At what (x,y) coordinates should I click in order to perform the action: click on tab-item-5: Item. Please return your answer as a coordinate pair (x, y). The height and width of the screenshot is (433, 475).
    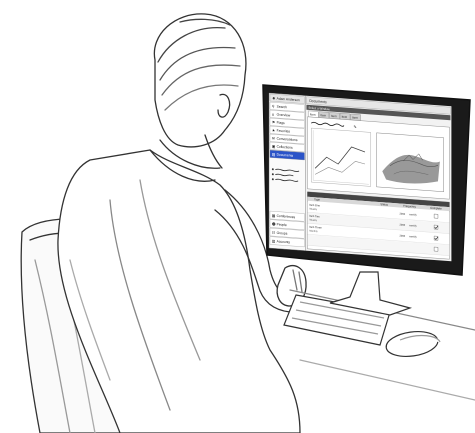
    Looking at the image, I should click on (355, 117).